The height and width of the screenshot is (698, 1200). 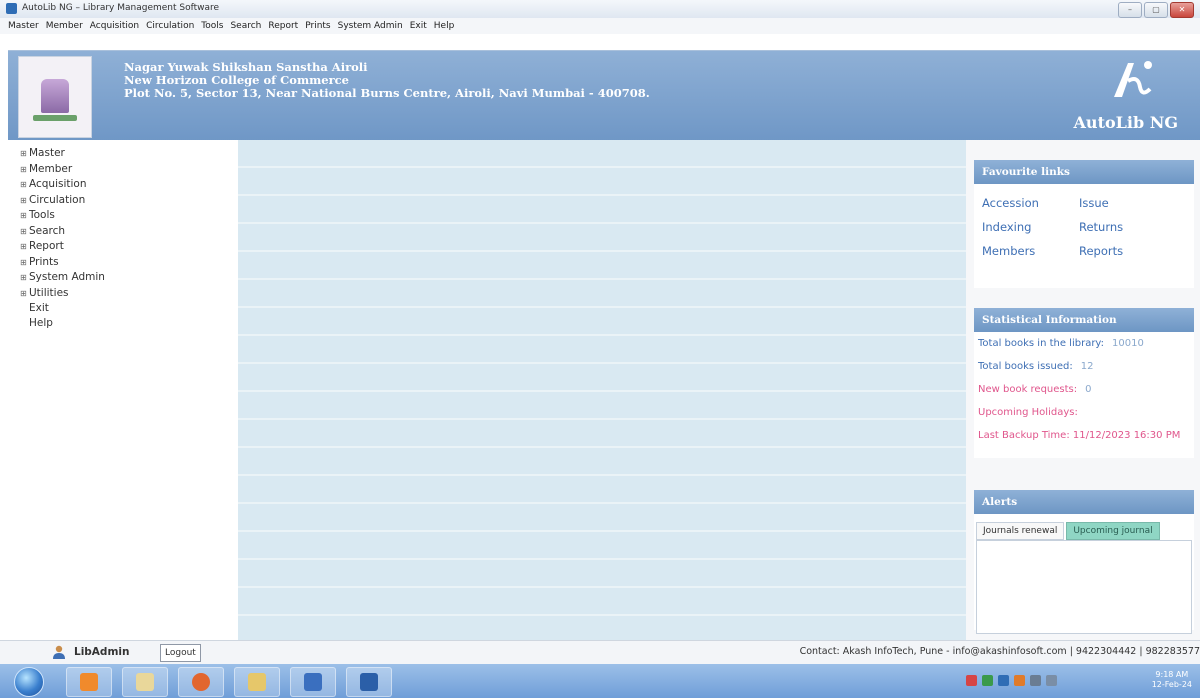 I want to click on taskbar-autolib-icon, so click(x=369, y=682).